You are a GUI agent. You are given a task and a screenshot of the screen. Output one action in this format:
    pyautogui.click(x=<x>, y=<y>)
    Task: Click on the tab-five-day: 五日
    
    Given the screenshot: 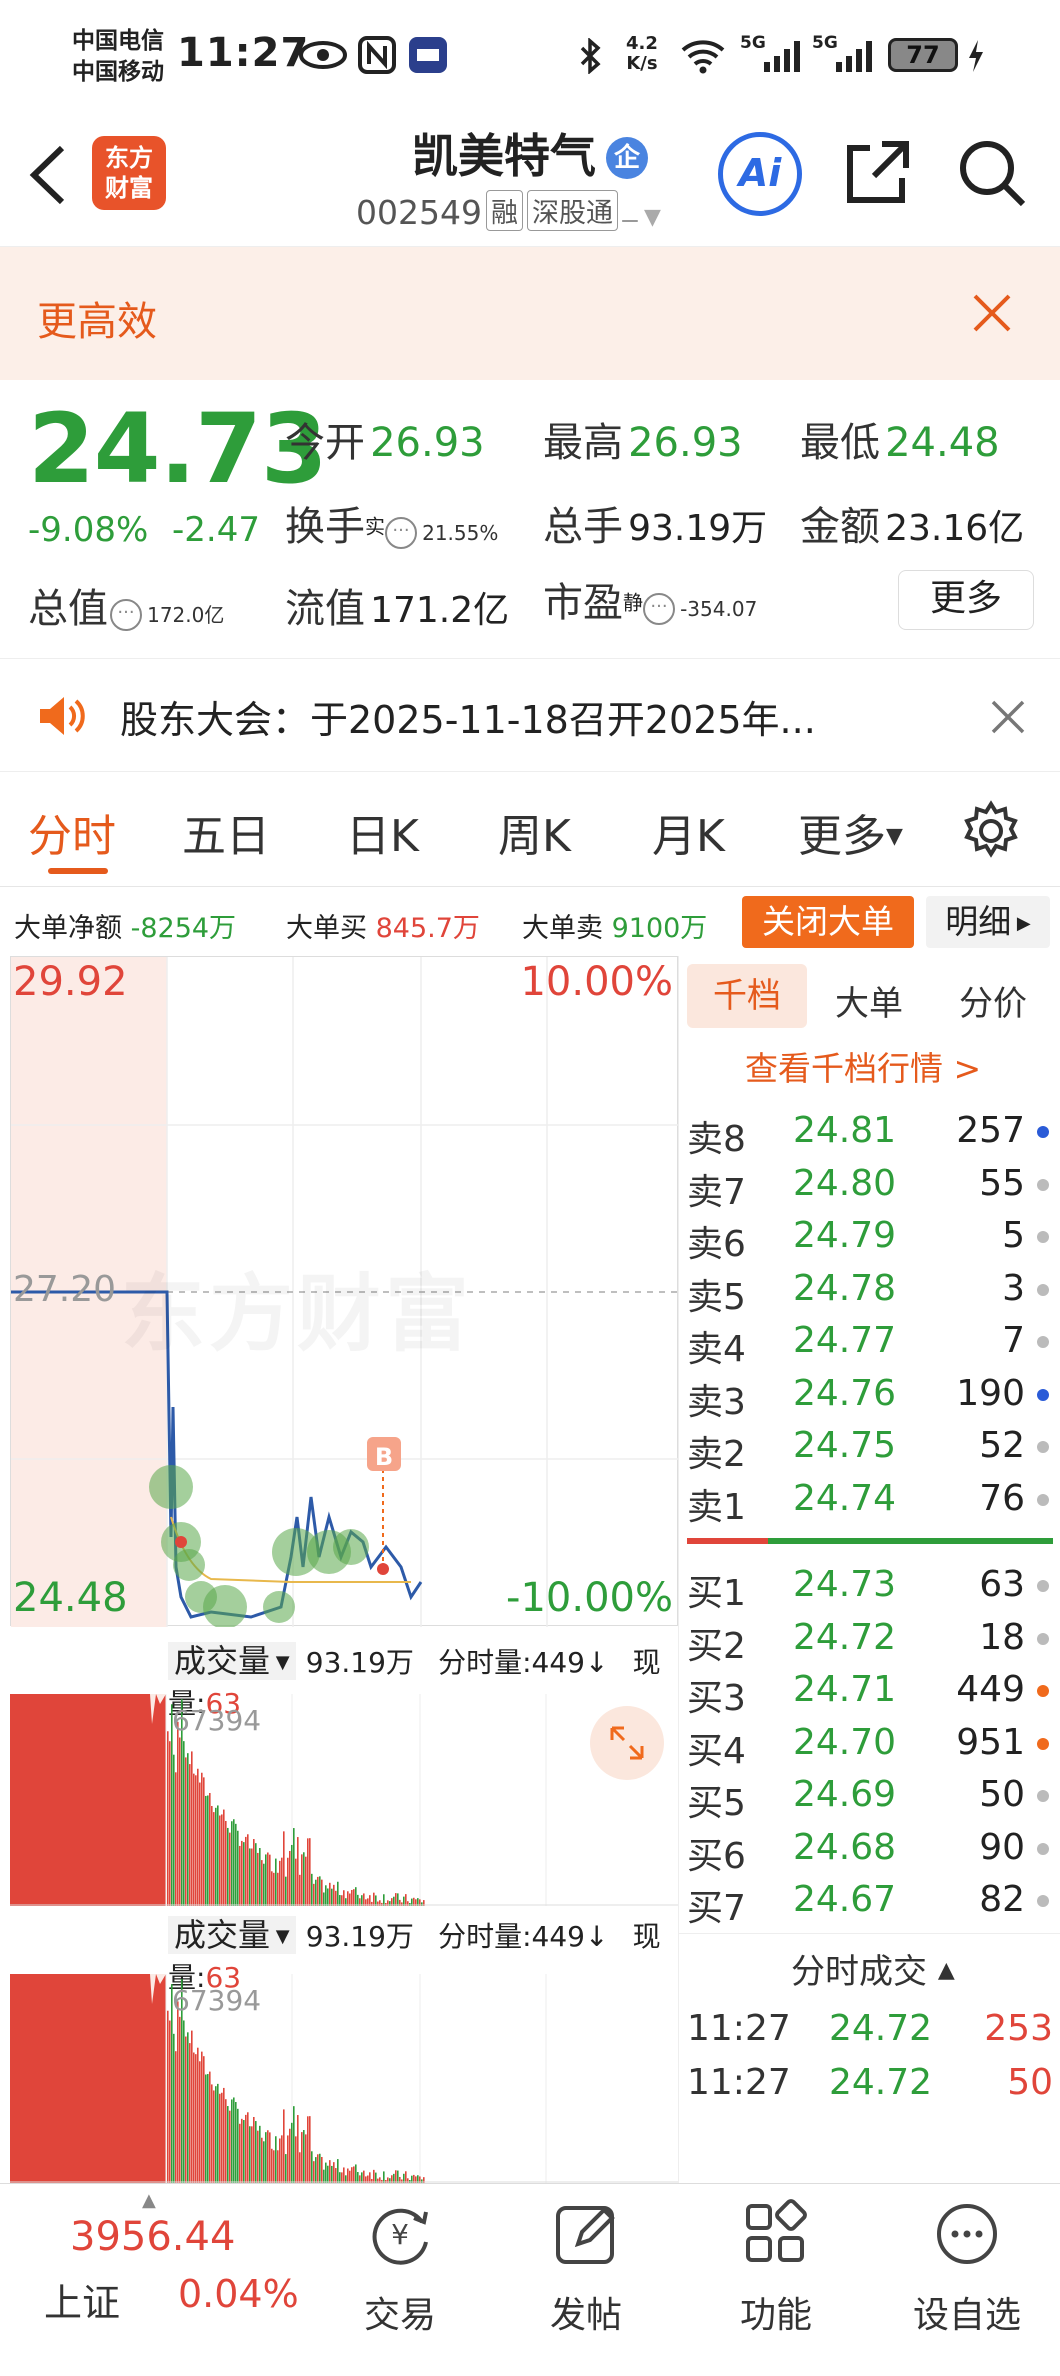 What is the action you would take?
    pyautogui.click(x=226, y=832)
    